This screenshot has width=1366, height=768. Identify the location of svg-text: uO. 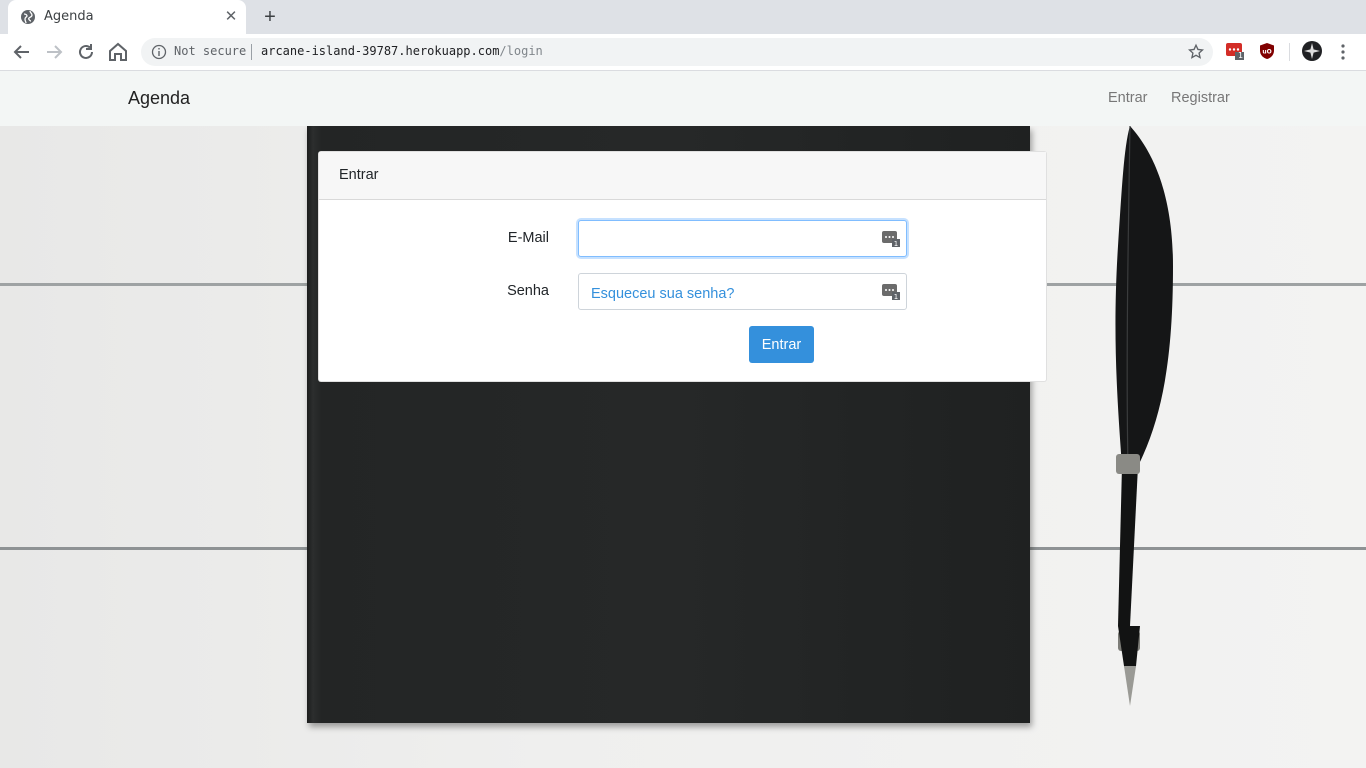
(1266, 52).